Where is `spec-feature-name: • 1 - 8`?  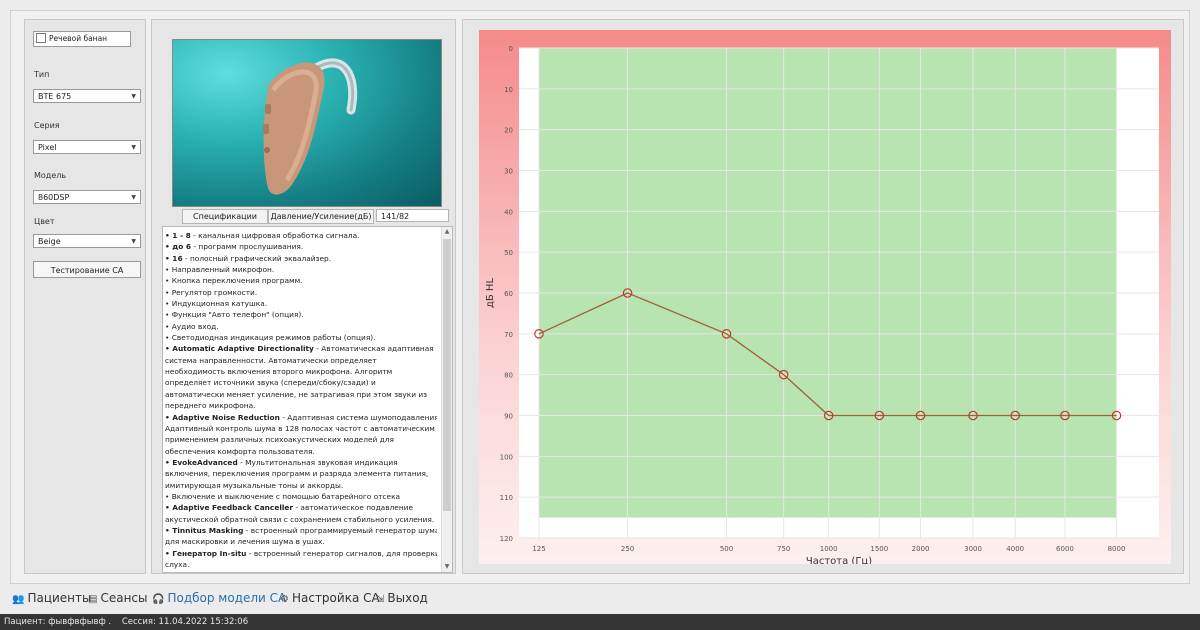 spec-feature-name: • 1 - 8 is located at coordinates (178, 235).